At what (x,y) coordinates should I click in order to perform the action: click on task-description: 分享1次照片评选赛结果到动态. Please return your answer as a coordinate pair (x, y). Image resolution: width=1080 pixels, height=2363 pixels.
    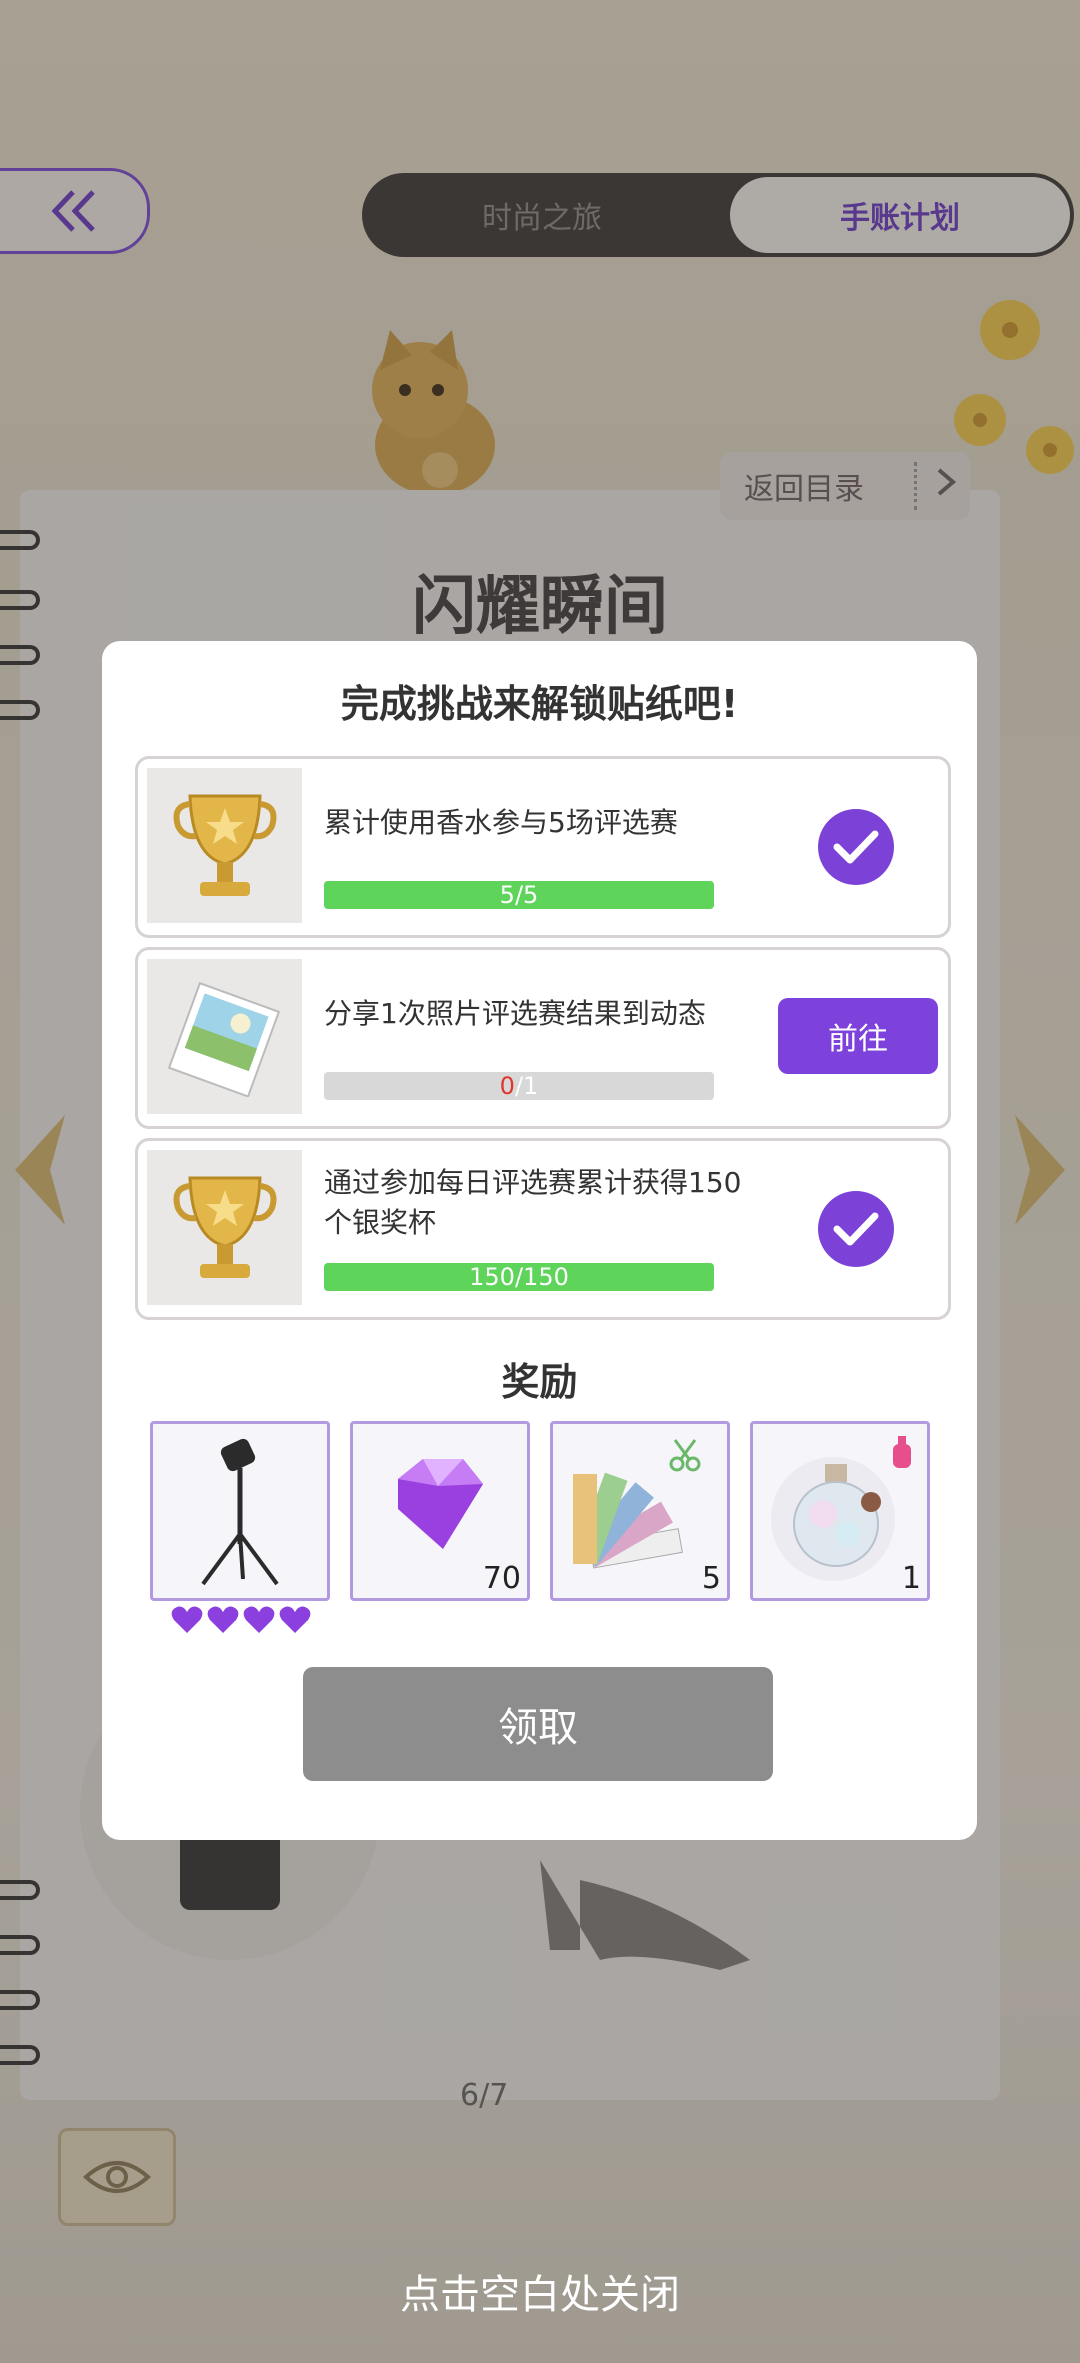
    Looking at the image, I should click on (515, 1013).